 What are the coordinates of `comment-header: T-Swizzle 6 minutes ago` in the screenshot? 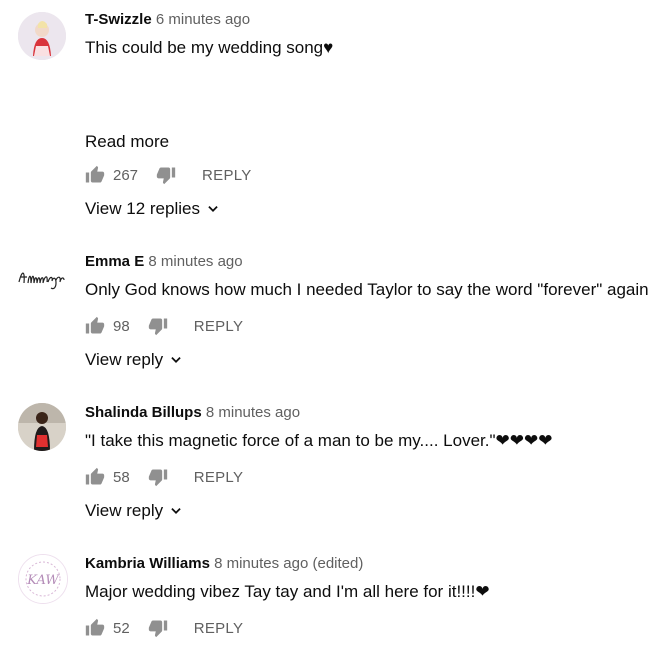 It's located at (367, 20).